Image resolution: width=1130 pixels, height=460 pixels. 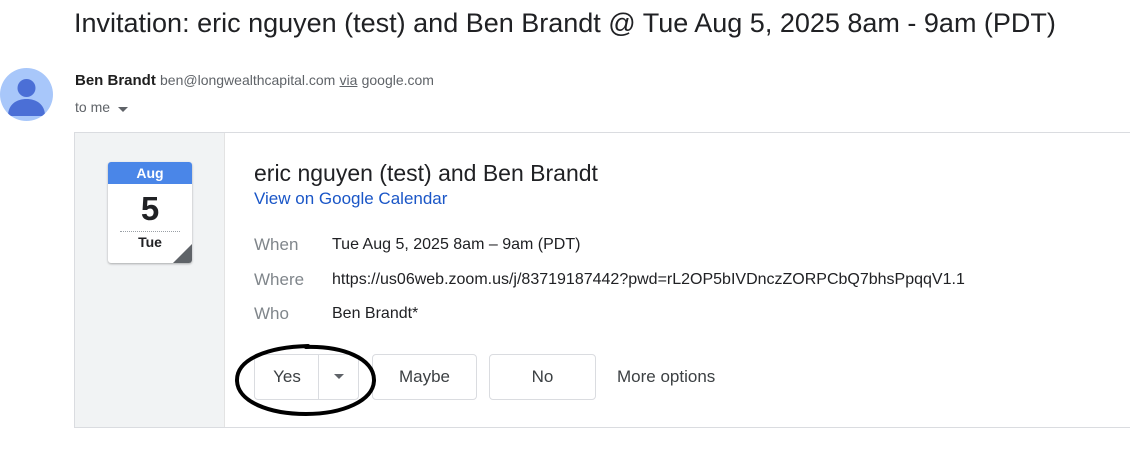 What do you see at coordinates (26, 97) in the screenshot?
I see `person-icon` at bounding box center [26, 97].